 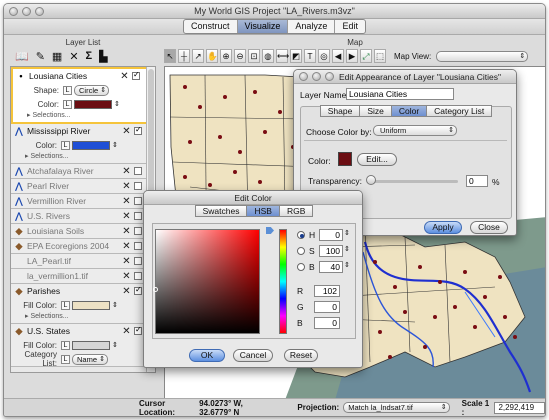 What do you see at coordinates (408, 111) in the screenshot?
I see `tab-color: Color` at bounding box center [408, 111].